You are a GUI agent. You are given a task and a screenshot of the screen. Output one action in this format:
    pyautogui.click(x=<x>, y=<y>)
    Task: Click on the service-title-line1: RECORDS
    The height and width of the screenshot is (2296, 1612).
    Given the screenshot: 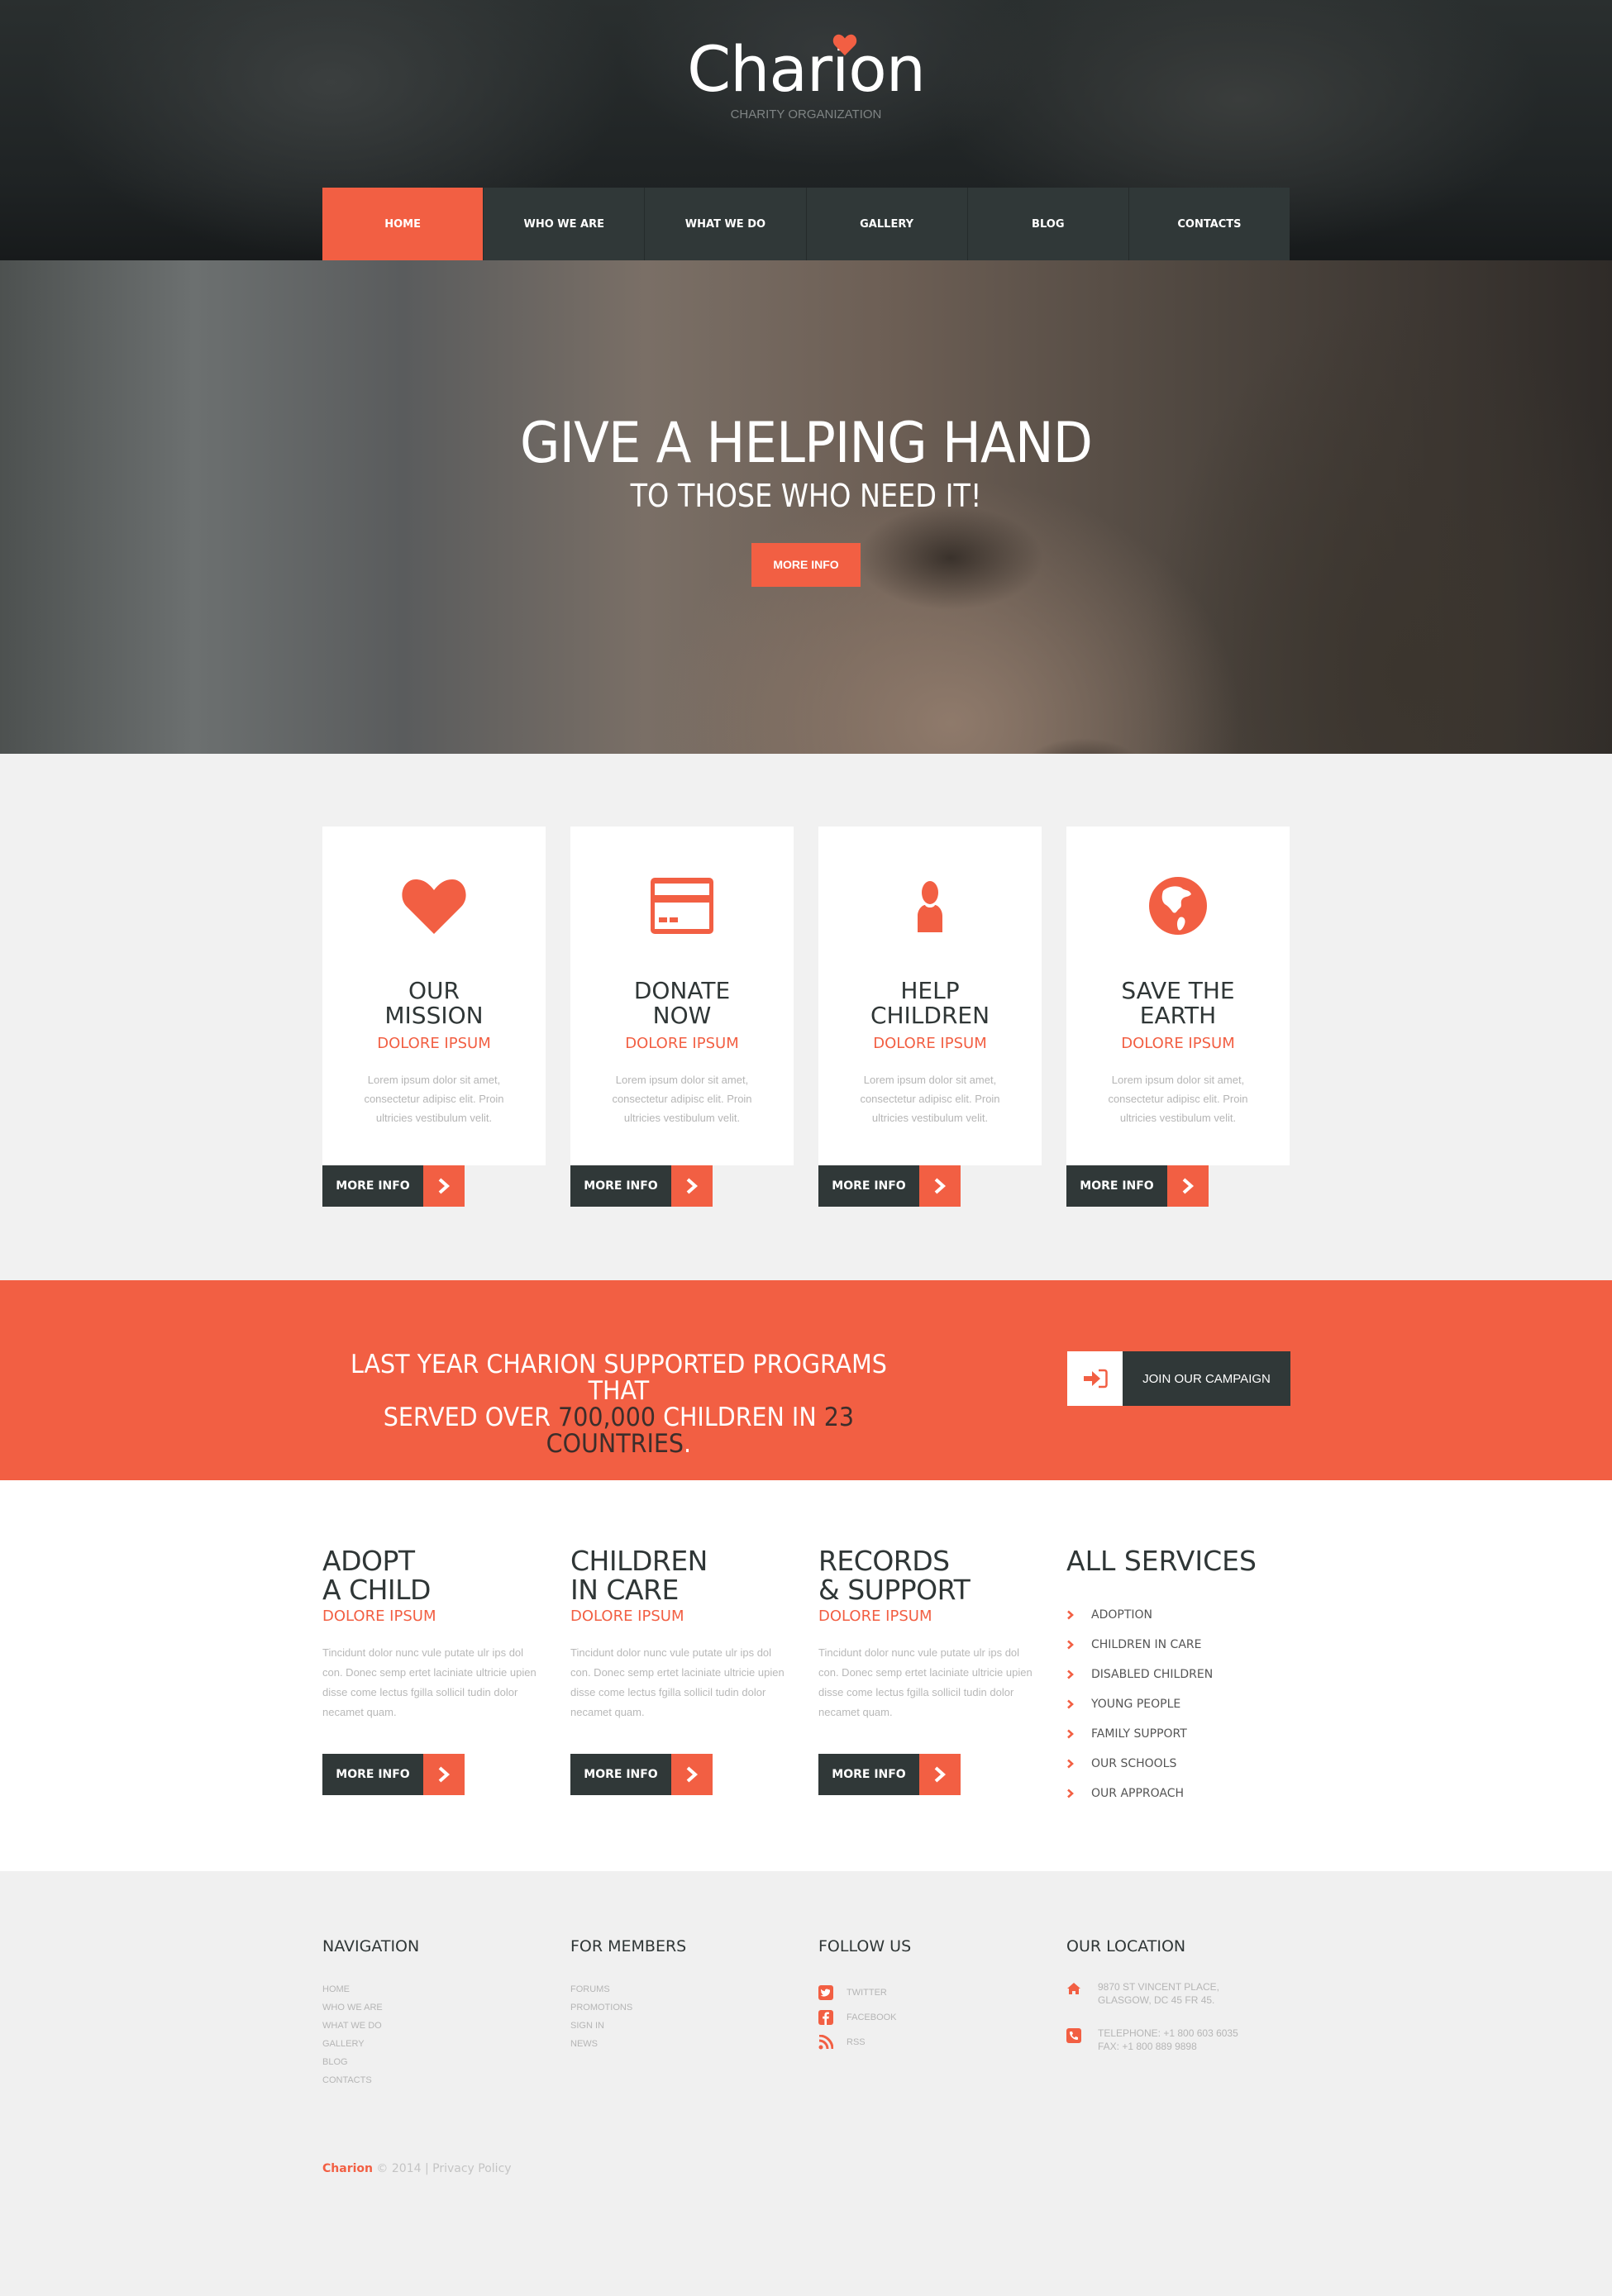 What is the action you would take?
    pyautogui.click(x=884, y=1561)
    